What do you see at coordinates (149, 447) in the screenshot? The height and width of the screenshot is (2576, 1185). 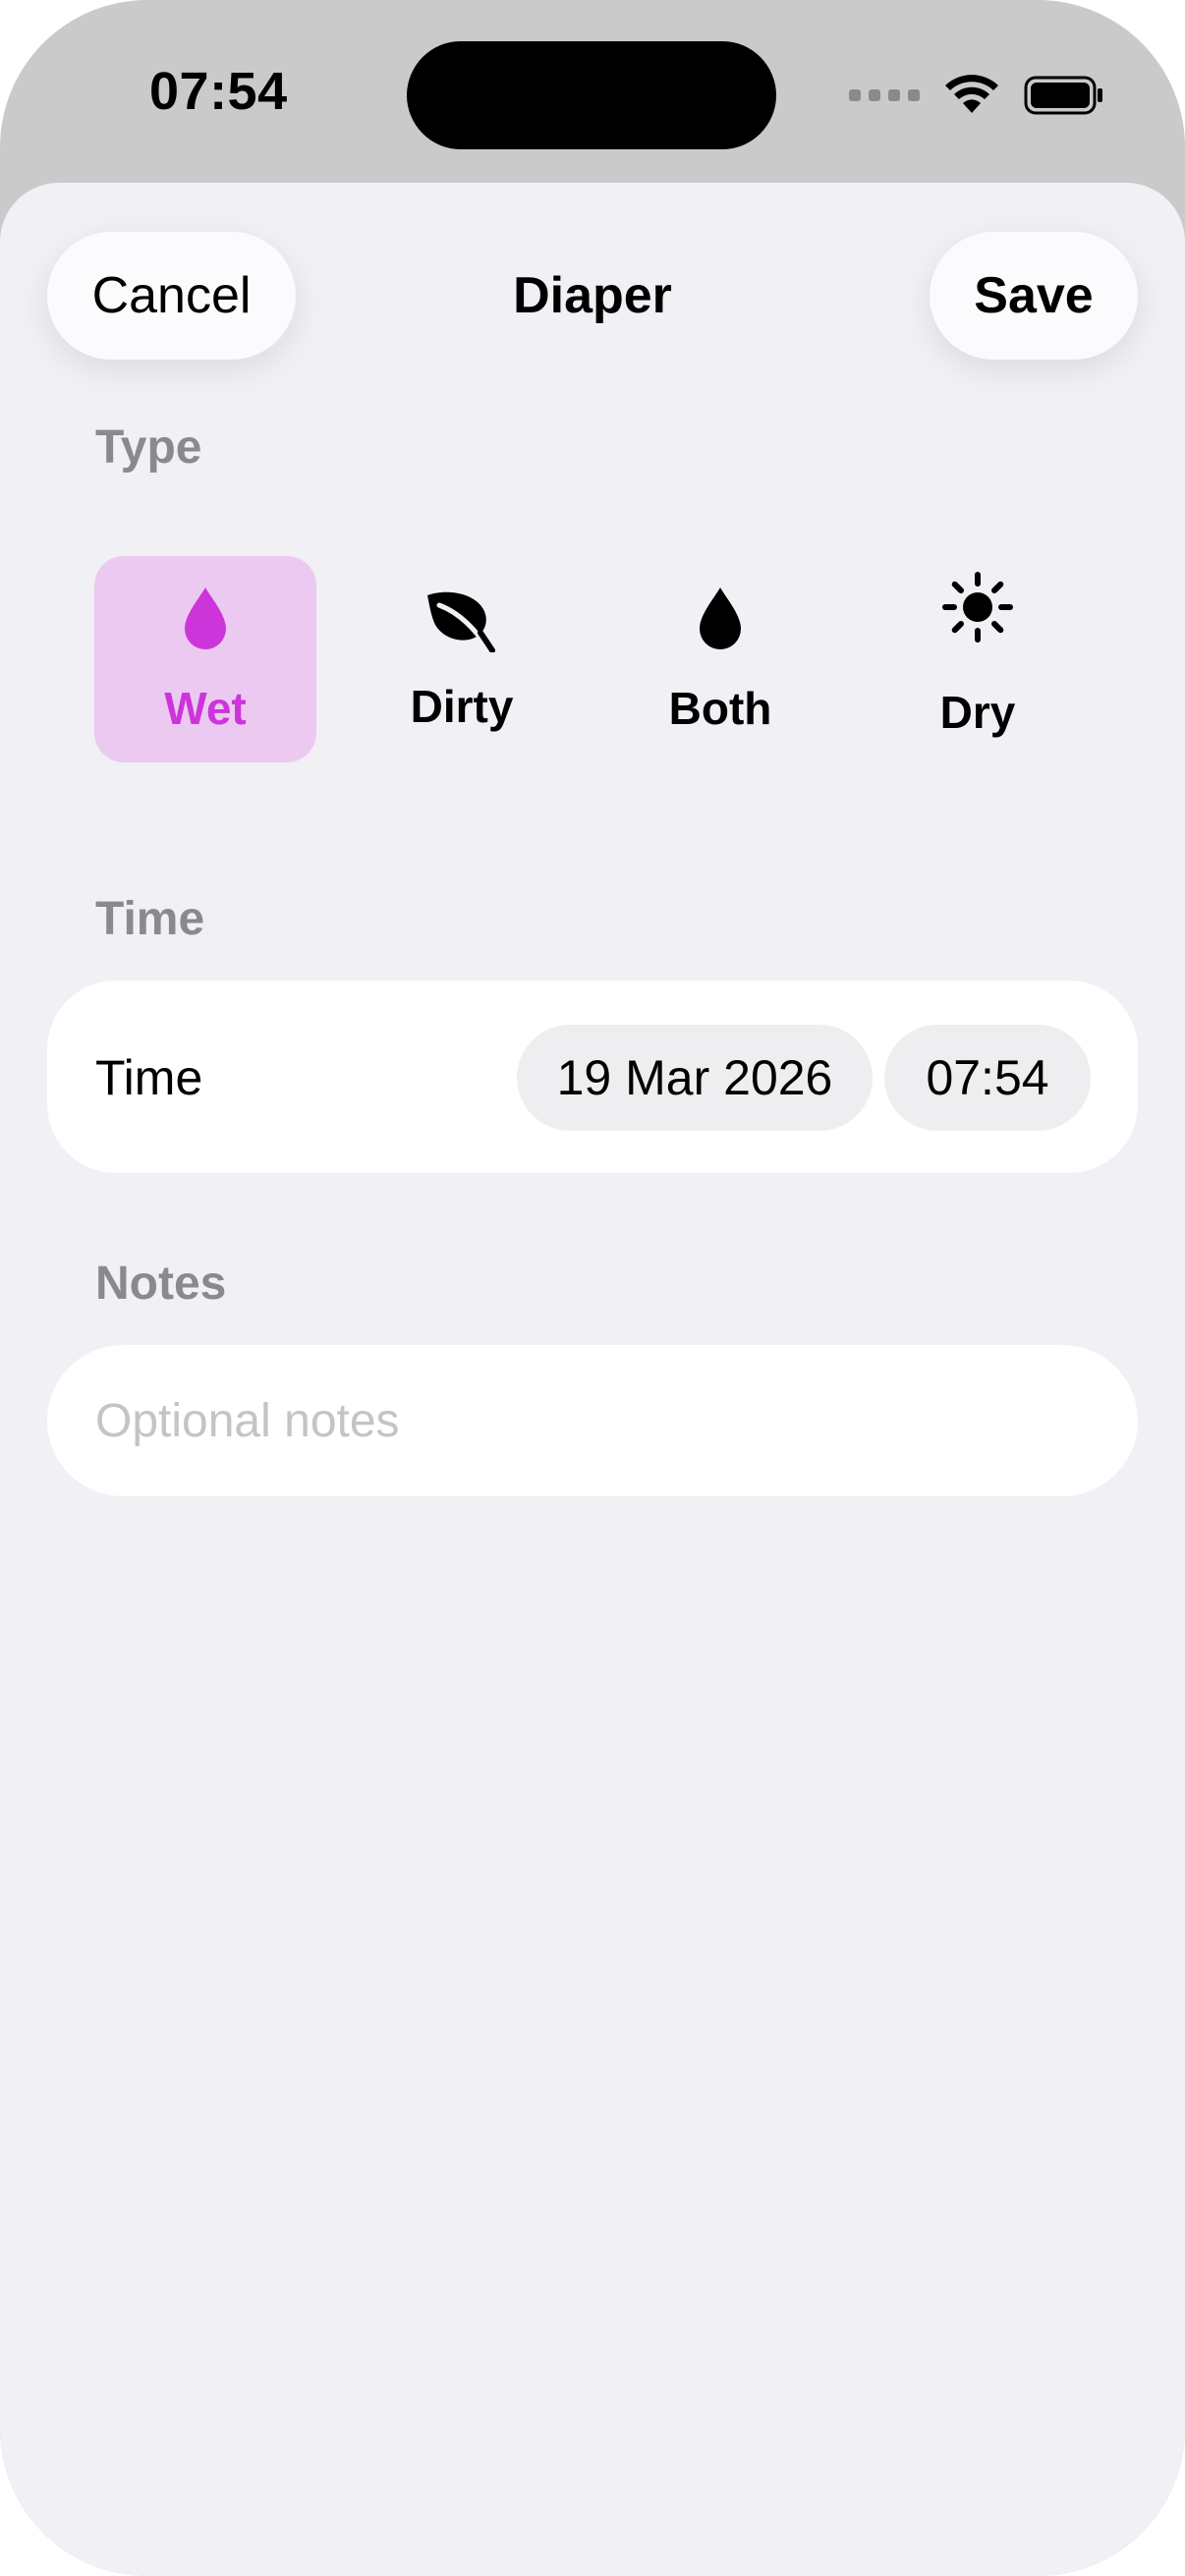 I see `section-label-type: Type` at bounding box center [149, 447].